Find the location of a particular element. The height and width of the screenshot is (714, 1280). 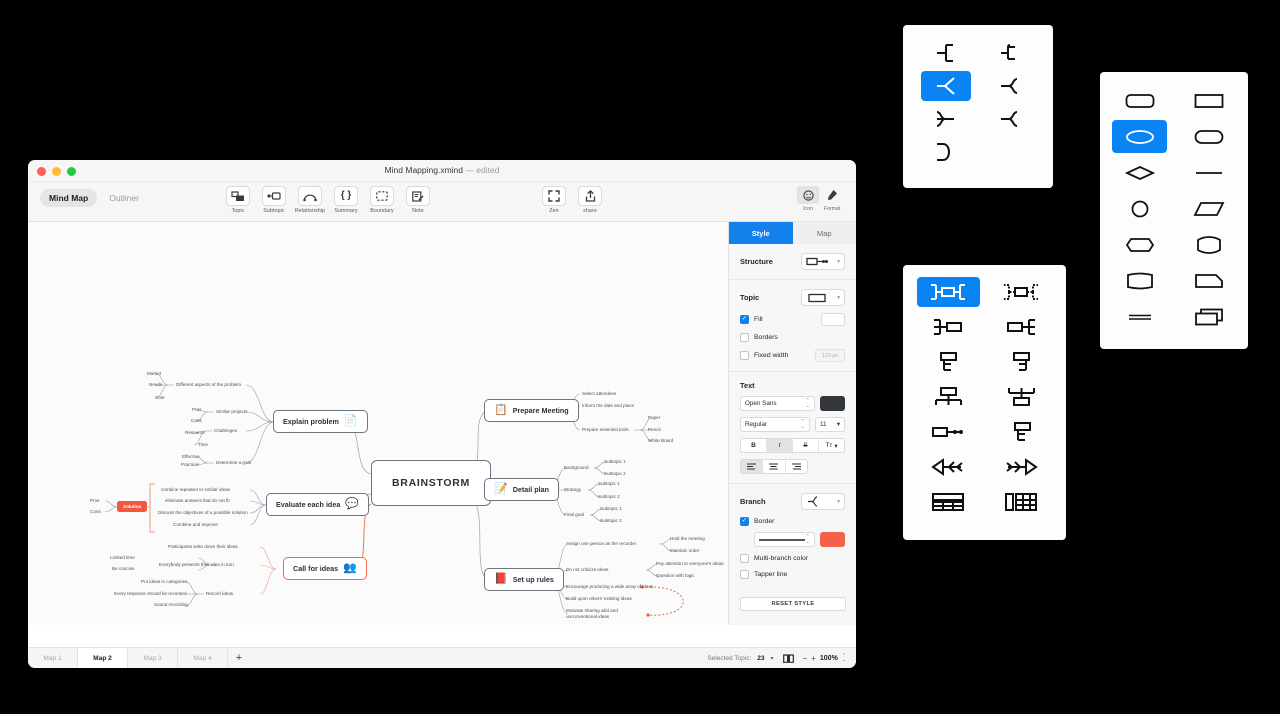

subtopic-label: Different aspects of the problem is located at coordinates (208, 385).